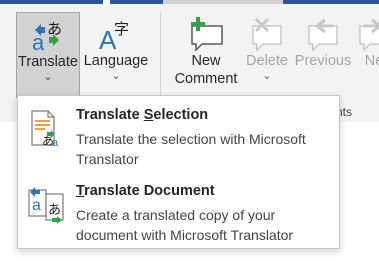 This screenshot has width=379, height=262. I want to click on new-comment-button: New Comment, so click(206, 55).